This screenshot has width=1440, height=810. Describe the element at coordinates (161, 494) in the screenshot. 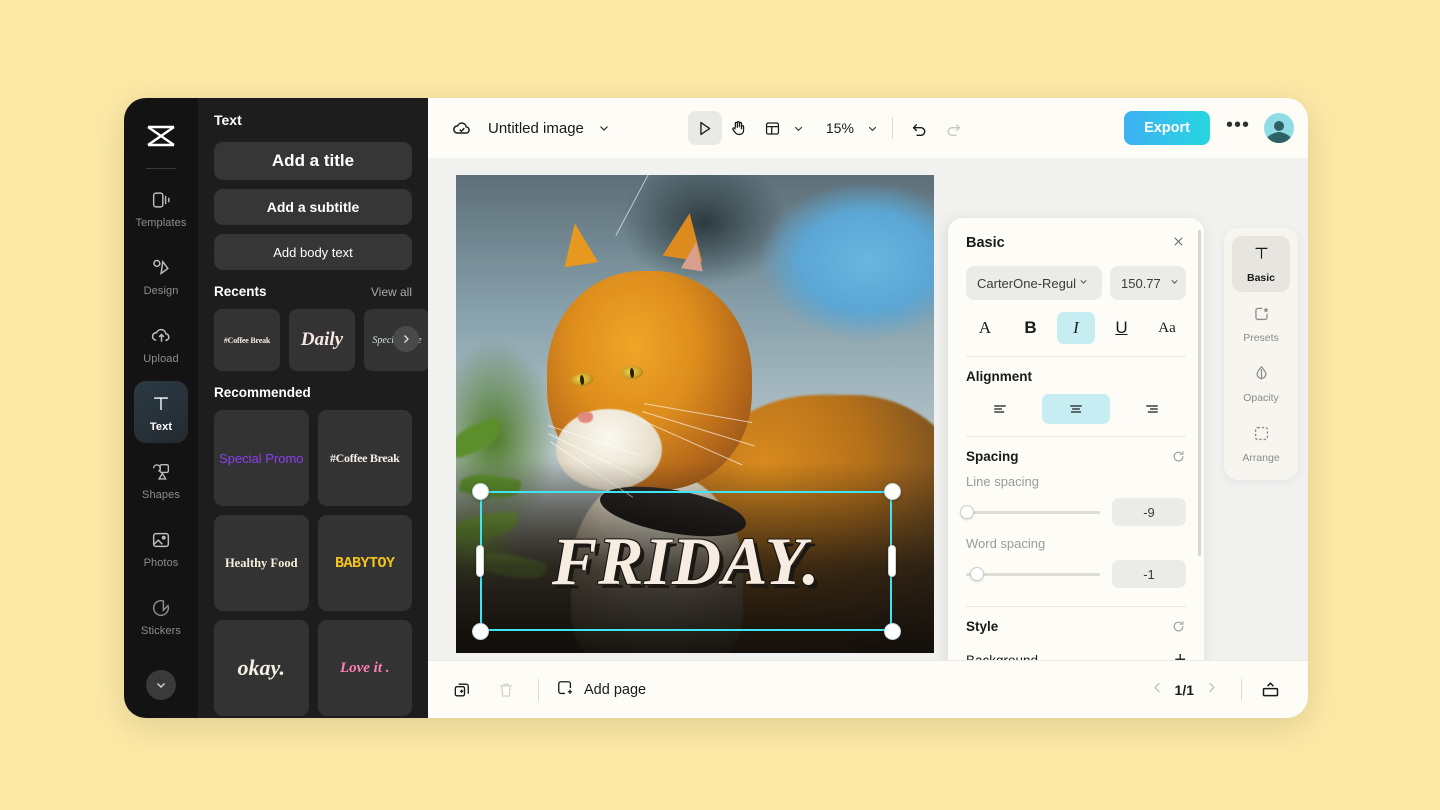

I see `sidebar-label: Shapes` at that location.